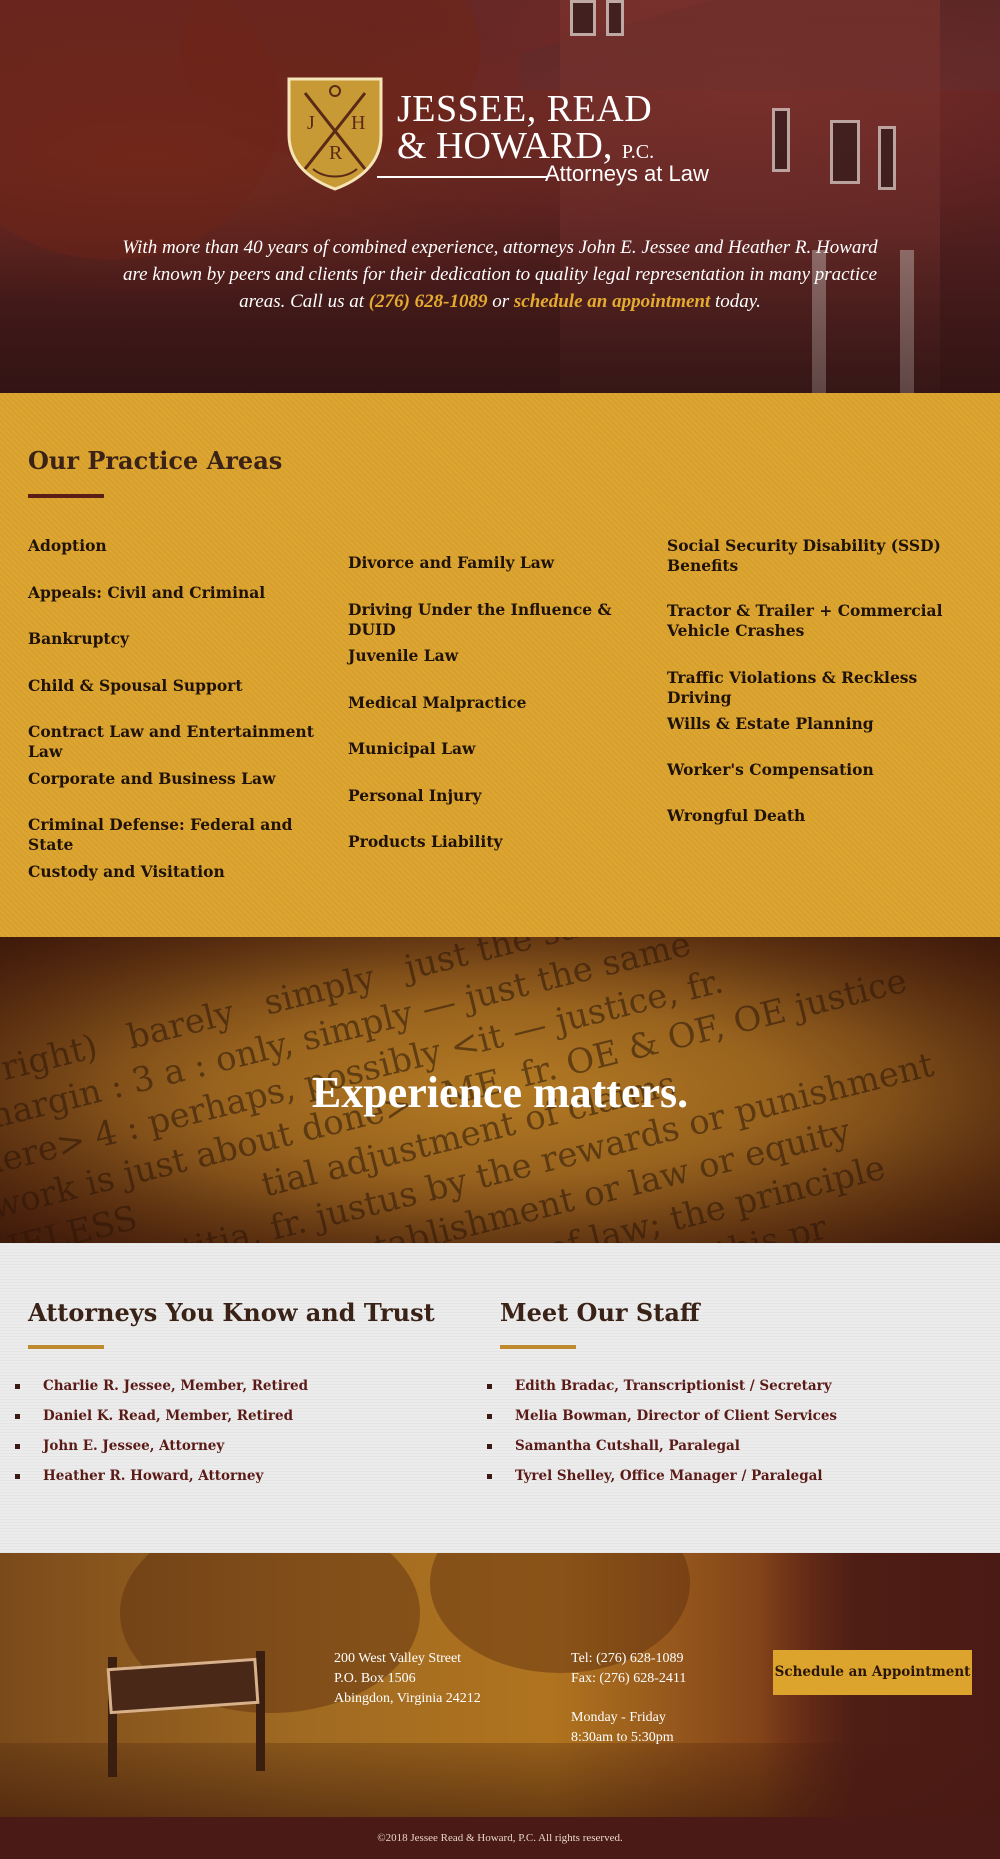 The image size is (1000, 1859). What do you see at coordinates (822, 818) in the screenshot?
I see `practice-area-link: Wrongful Death` at bounding box center [822, 818].